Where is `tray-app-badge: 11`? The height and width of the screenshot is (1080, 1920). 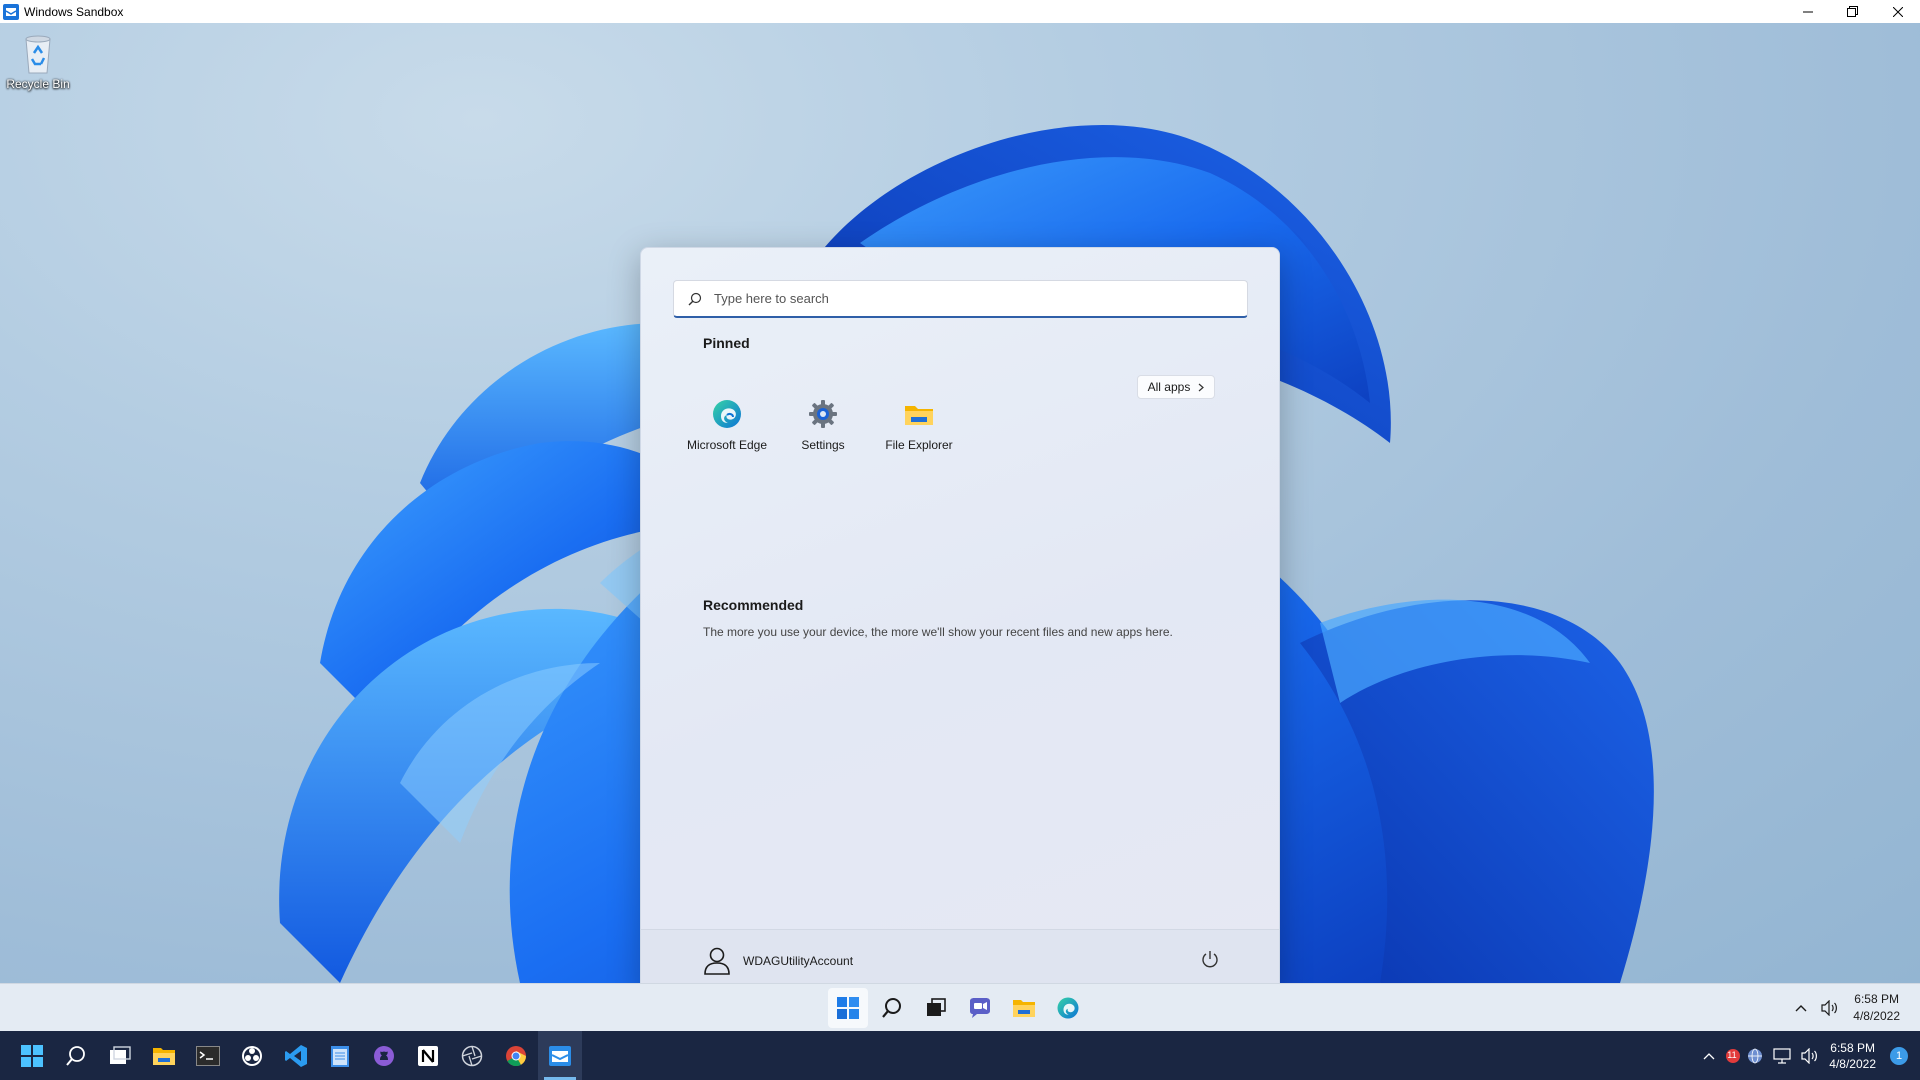 tray-app-badge: 11 is located at coordinates (1733, 1056).